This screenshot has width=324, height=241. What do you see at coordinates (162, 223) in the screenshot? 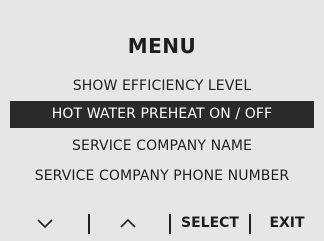
I see `softkey-bar: SELECT EXIT` at bounding box center [162, 223].